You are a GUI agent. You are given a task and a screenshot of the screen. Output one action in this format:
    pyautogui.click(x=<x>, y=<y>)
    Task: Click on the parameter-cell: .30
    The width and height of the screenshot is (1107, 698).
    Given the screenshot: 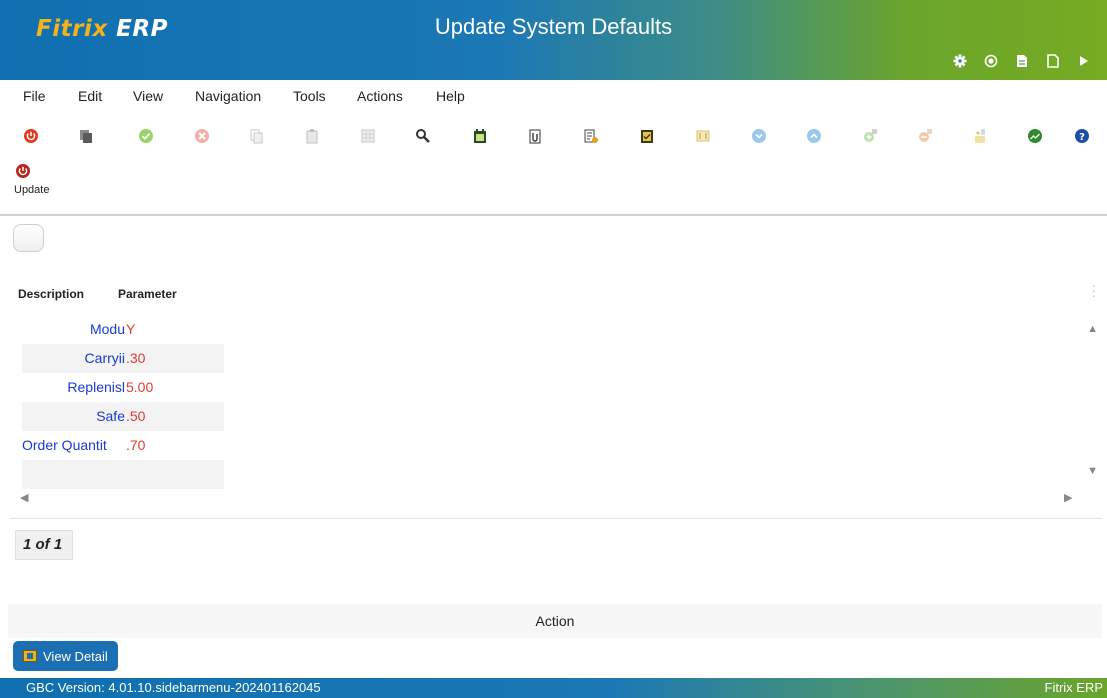 What is the action you would take?
    pyautogui.click(x=135, y=358)
    